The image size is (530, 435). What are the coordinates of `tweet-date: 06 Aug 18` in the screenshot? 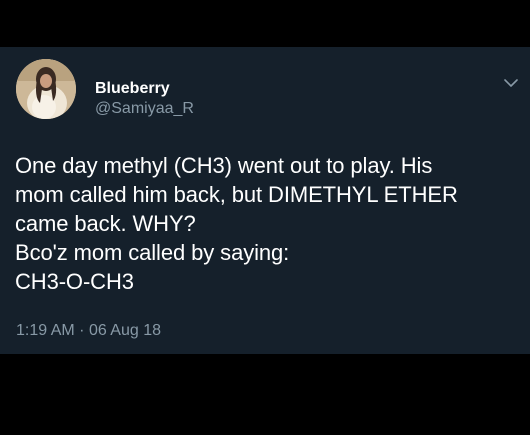 It's located at (125, 330).